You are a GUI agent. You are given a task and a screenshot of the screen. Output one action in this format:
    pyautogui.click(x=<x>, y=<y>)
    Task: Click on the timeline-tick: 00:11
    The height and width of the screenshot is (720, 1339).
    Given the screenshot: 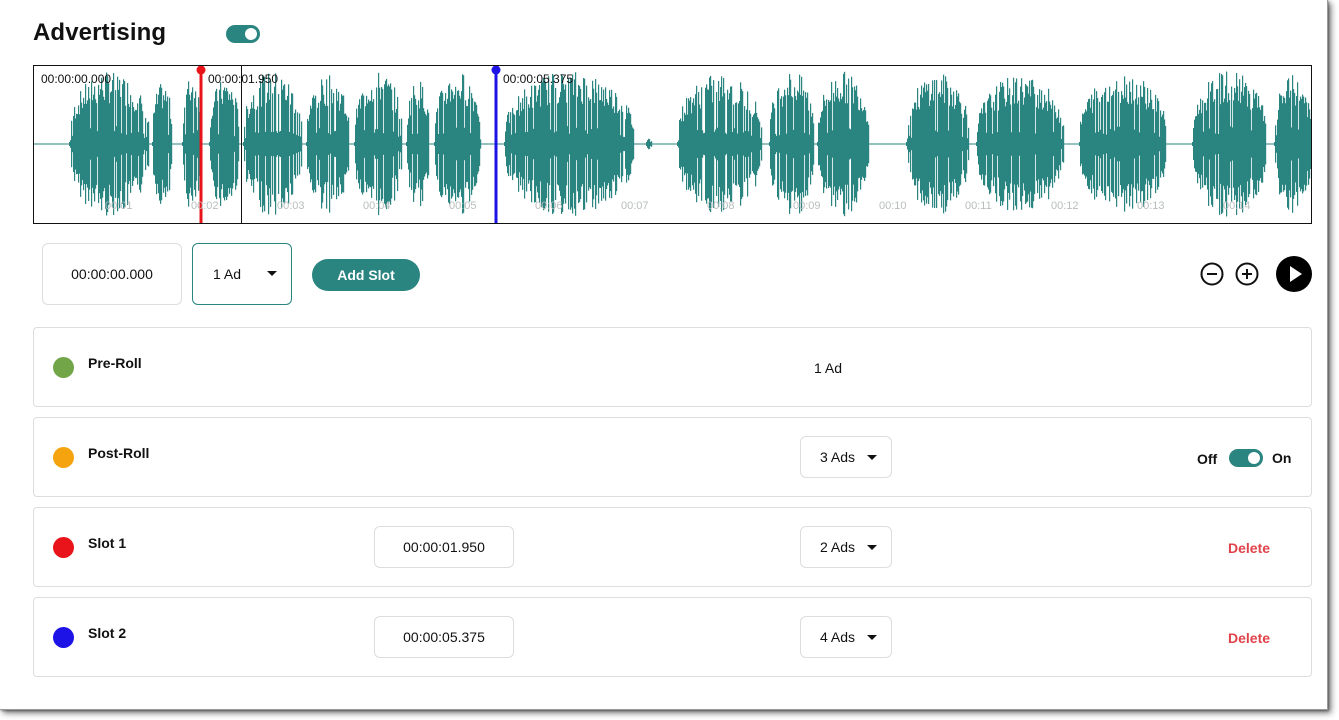 What is the action you would take?
    pyautogui.click(x=978, y=206)
    